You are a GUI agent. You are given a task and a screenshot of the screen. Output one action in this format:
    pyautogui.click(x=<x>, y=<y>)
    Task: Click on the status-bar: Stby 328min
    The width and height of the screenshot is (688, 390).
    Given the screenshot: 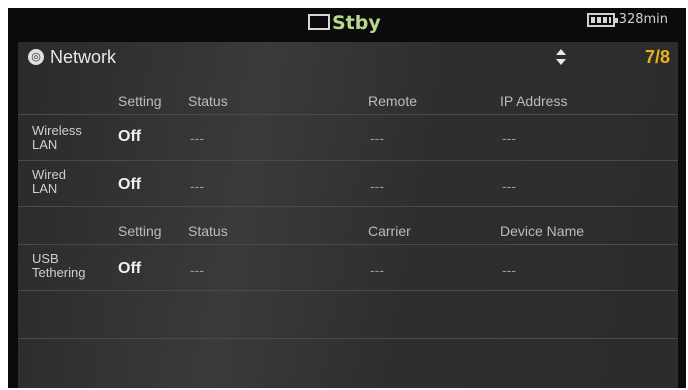 What is the action you would take?
    pyautogui.click(x=347, y=25)
    